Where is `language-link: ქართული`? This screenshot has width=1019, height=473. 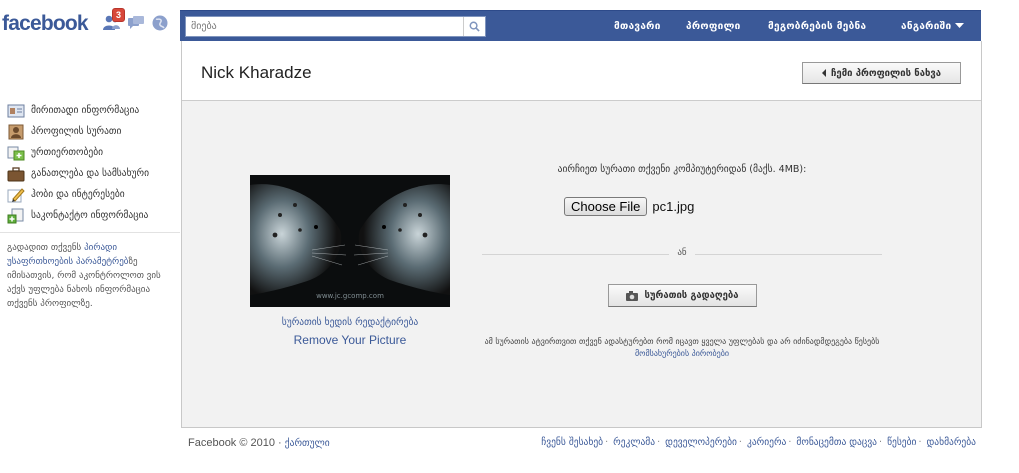 language-link: ქართული is located at coordinates (307, 443).